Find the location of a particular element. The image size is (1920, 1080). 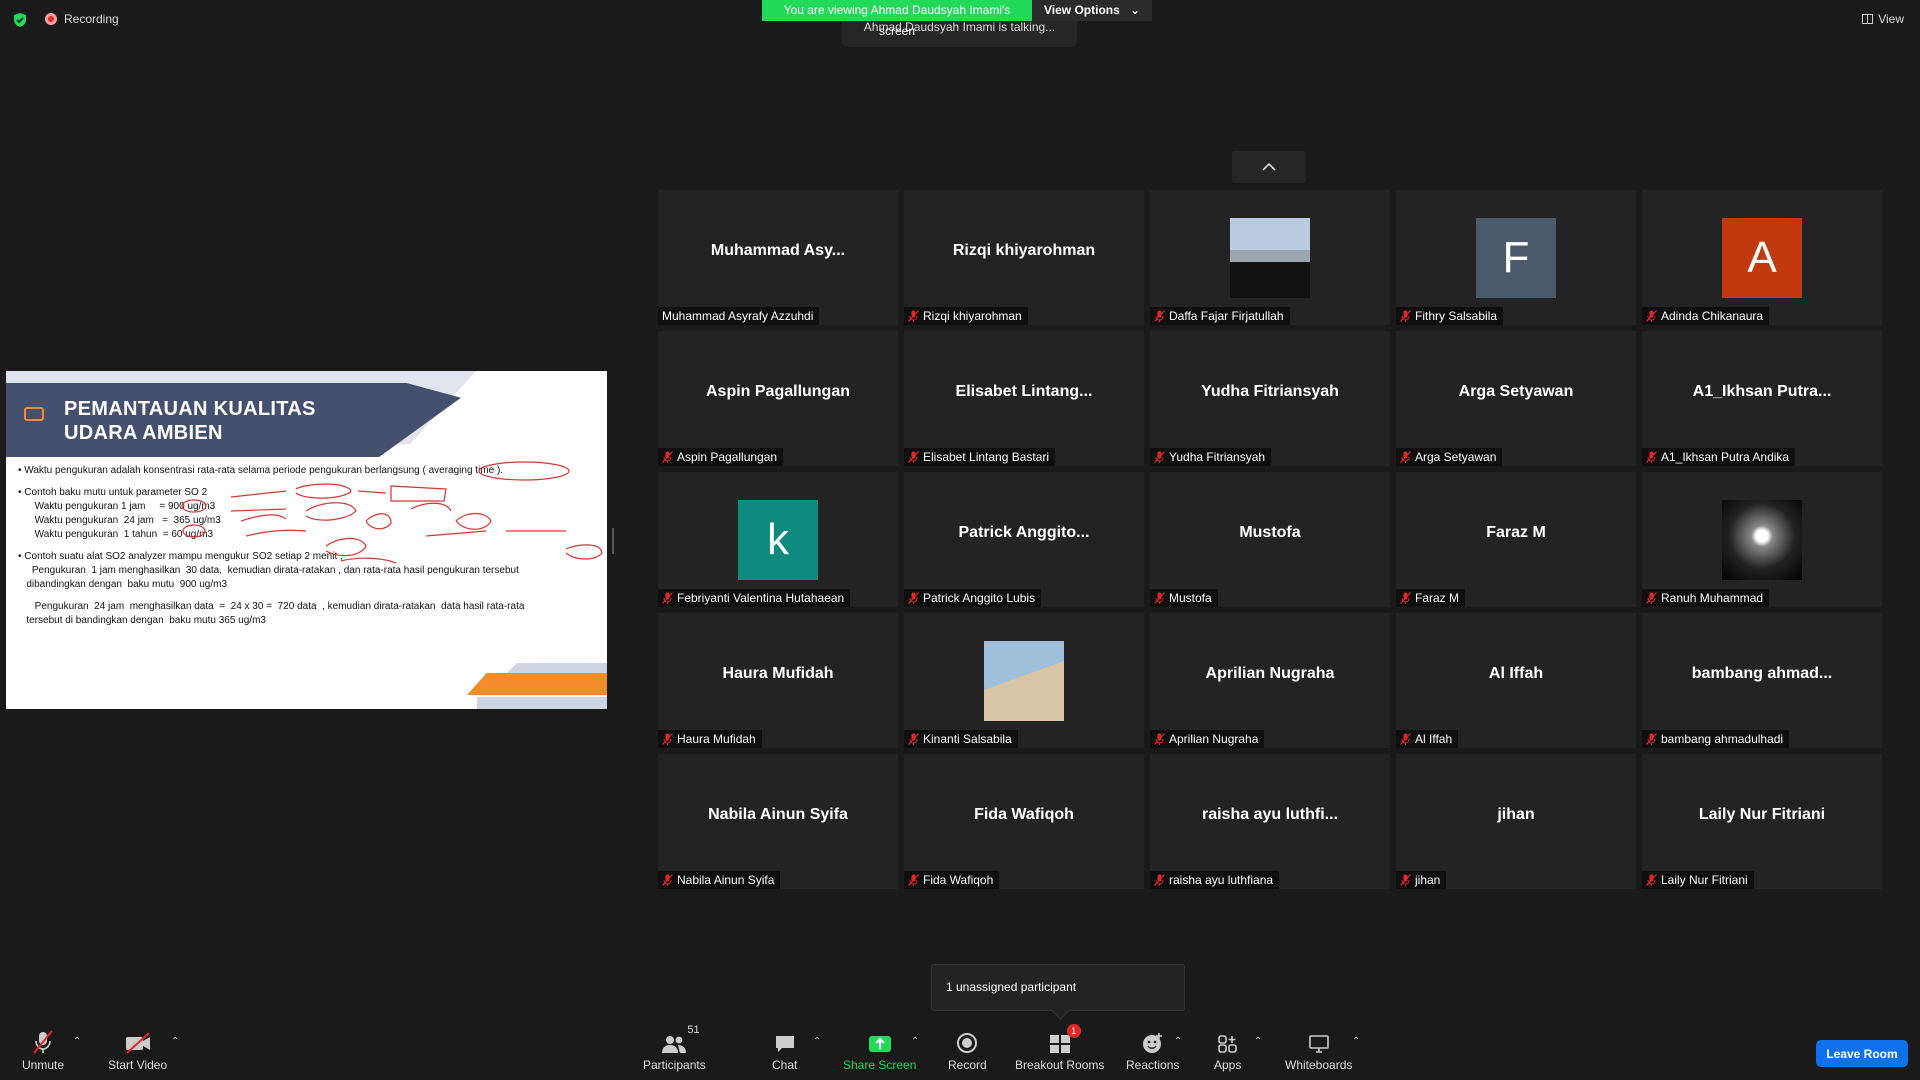

participant-name: Patrick Anggito Lubis is located at coordinates (979, 598).